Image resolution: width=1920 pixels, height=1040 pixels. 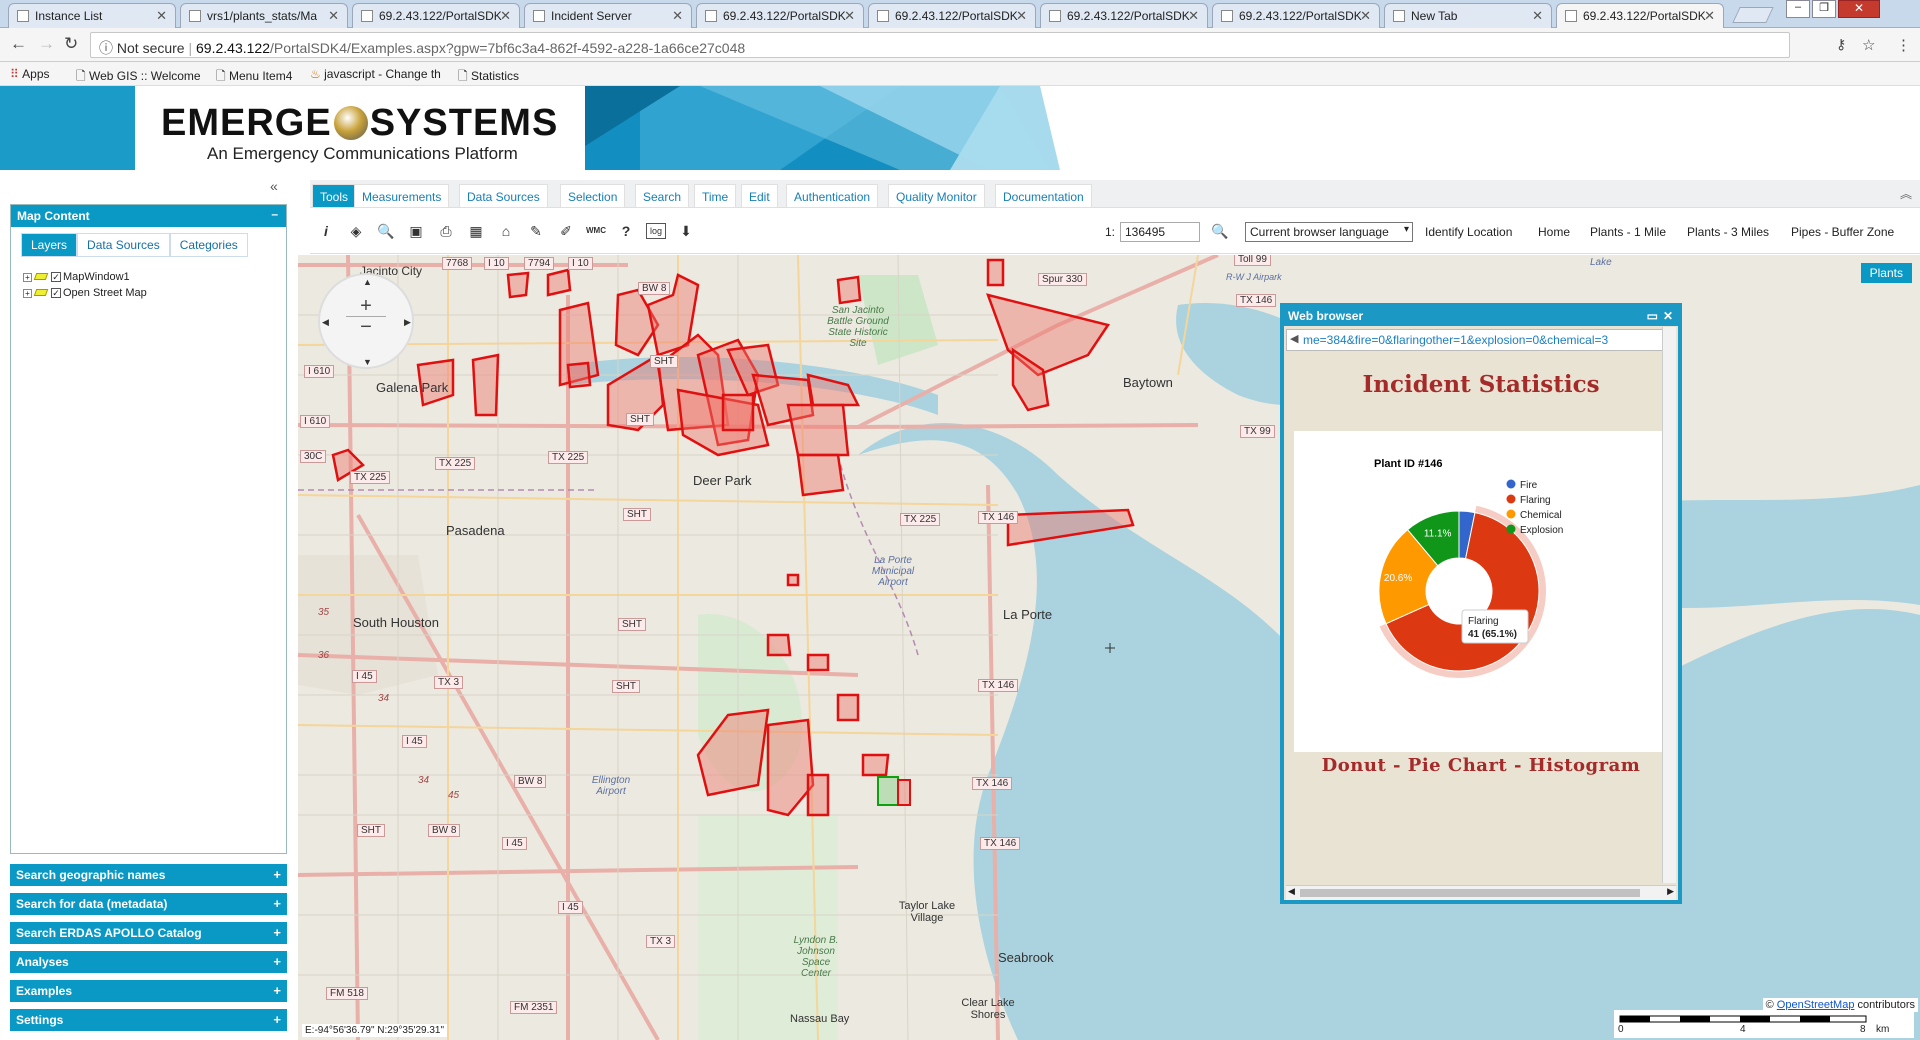 What do you see at coordinates (138, 77) in the screenshot?
I see `bookmark-item: 🗋 Web GIS :: Welcome` at bounding box center [138, 77].